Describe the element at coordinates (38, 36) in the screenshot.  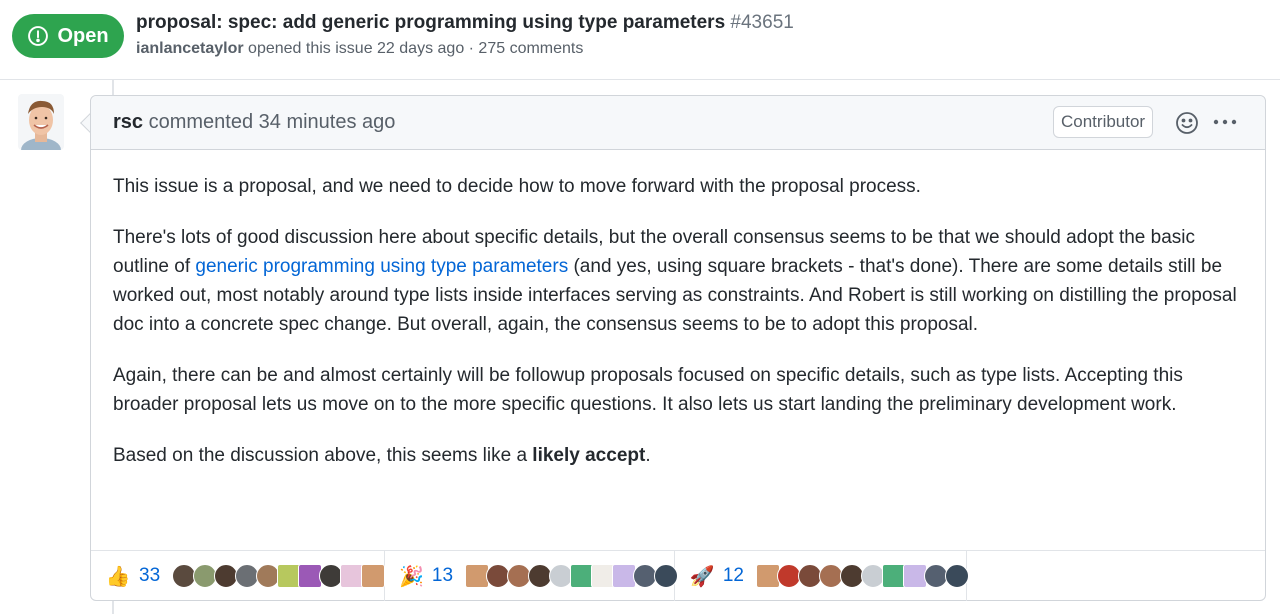
I see `issue-opened-icon` at that location.